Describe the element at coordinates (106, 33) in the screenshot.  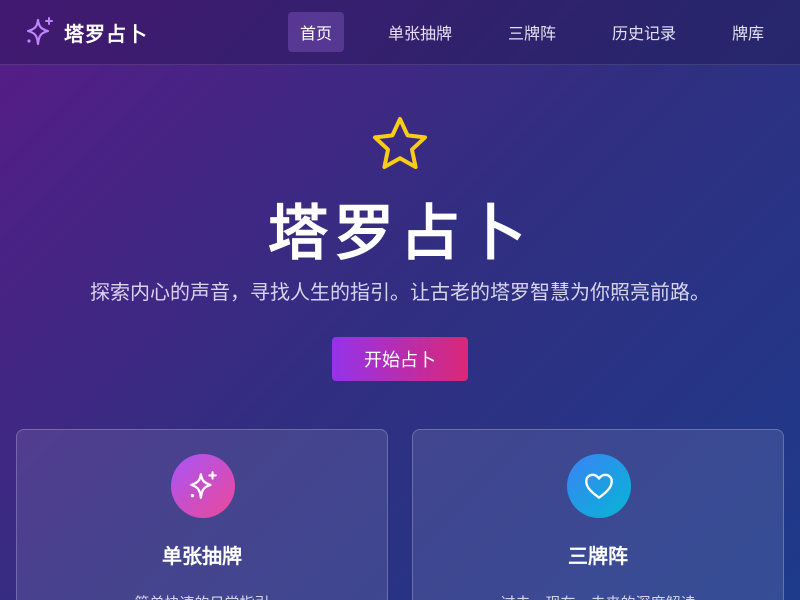
I see `brand-name: 塔罗占卜` at that location.